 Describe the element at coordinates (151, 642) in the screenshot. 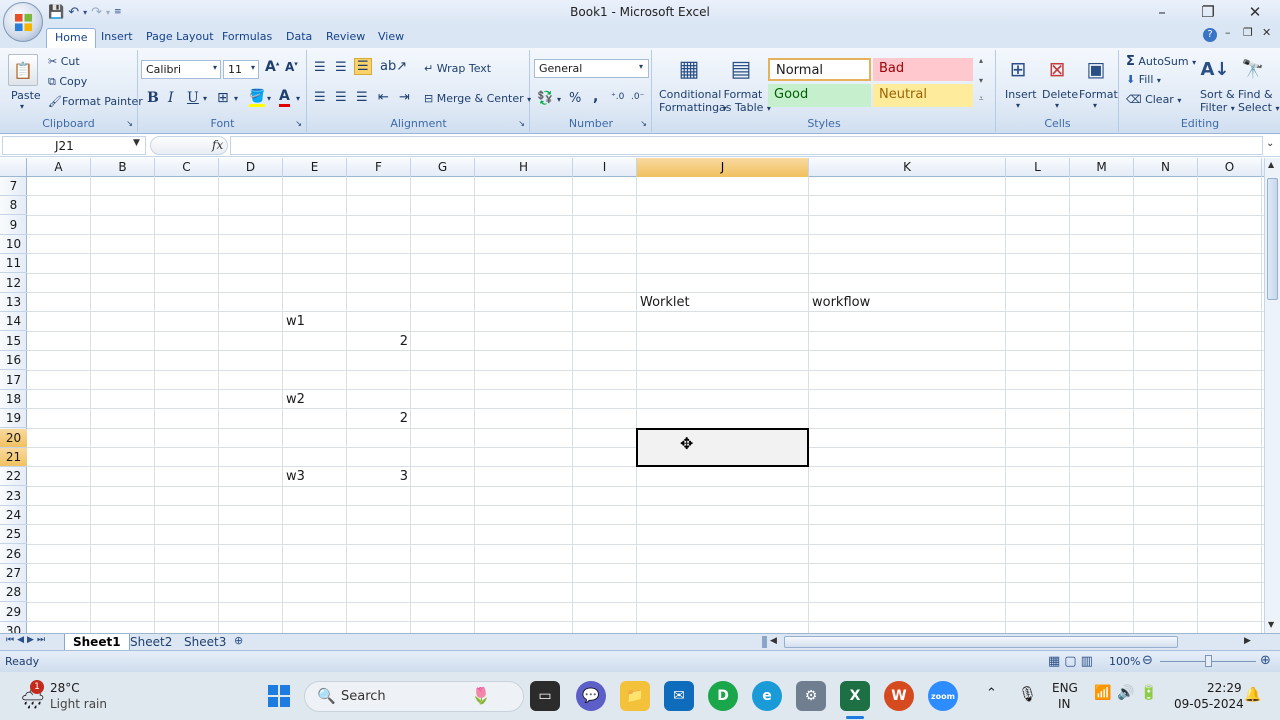

I see `sheet-tab-2: Sheet2` at that location.